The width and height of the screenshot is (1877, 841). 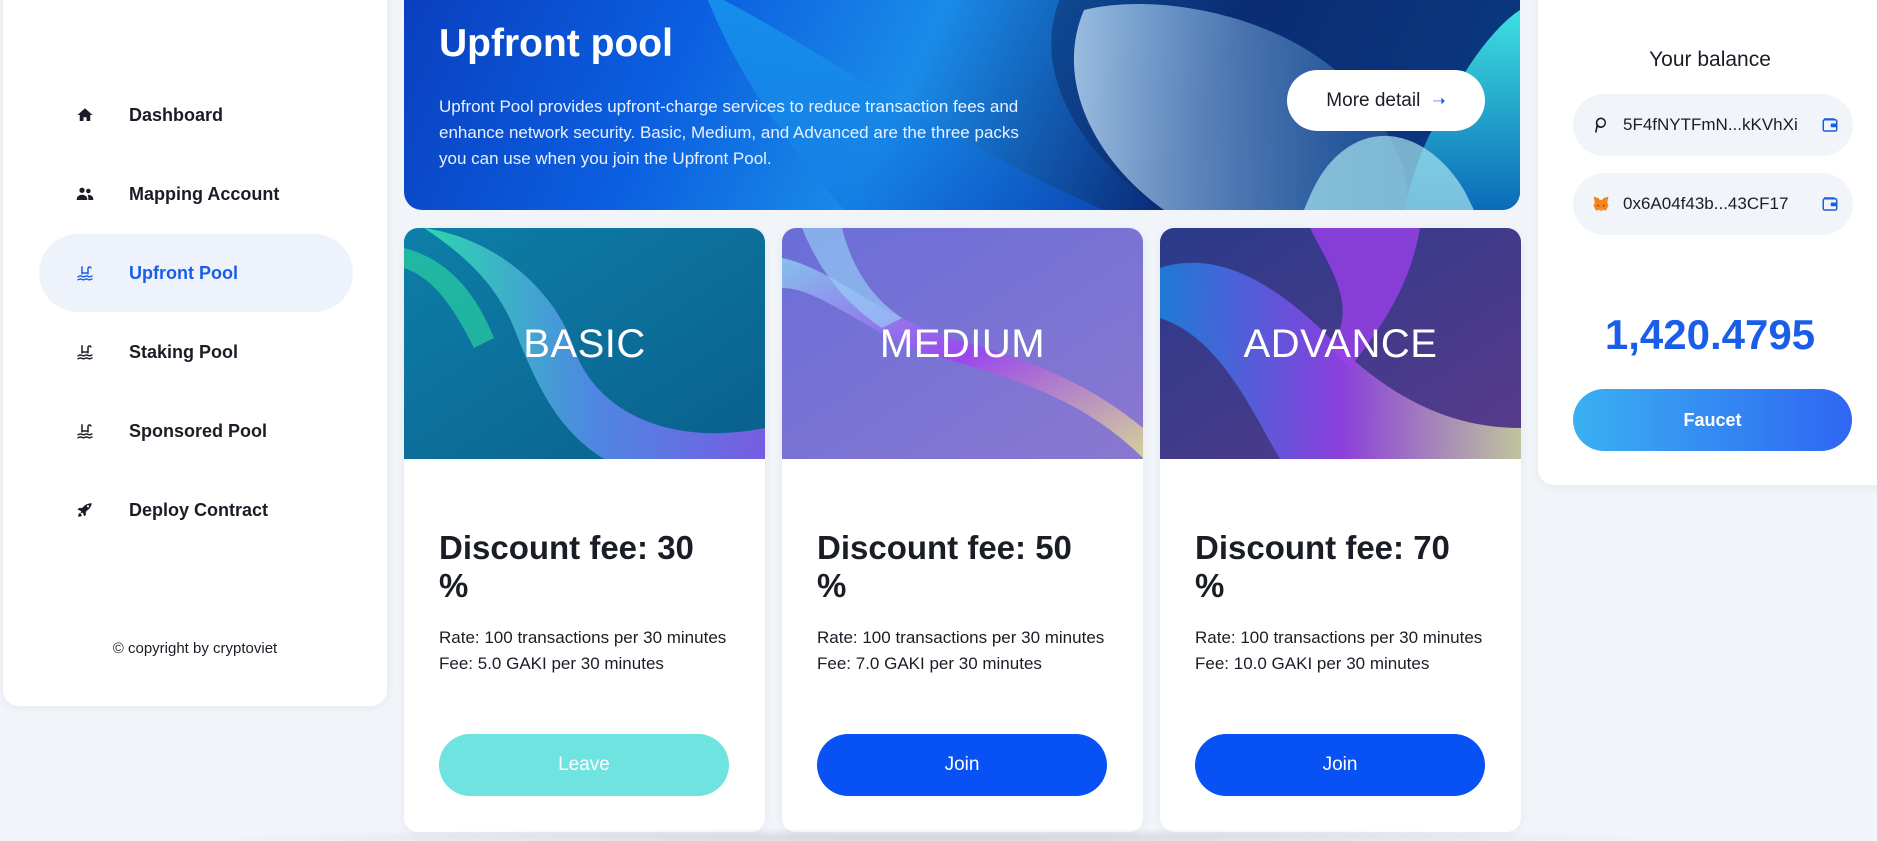 I want to click on substrate-address-pill: 5F4fNYTFmN...kKVhXi, so click(x=1713, y=125).